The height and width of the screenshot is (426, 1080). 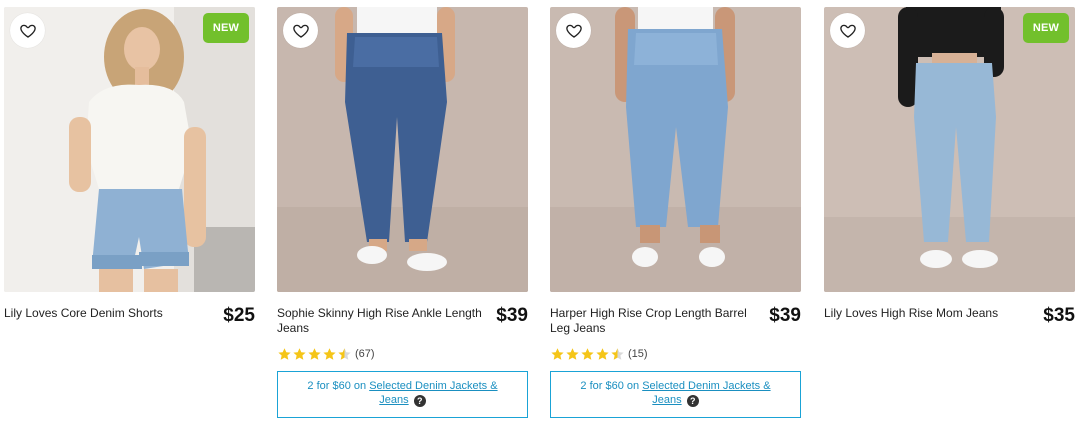 What do you see at coordinates (365, 354) in the screenshot?
I see `review-count: (67)` at bounding box center [365, 354].